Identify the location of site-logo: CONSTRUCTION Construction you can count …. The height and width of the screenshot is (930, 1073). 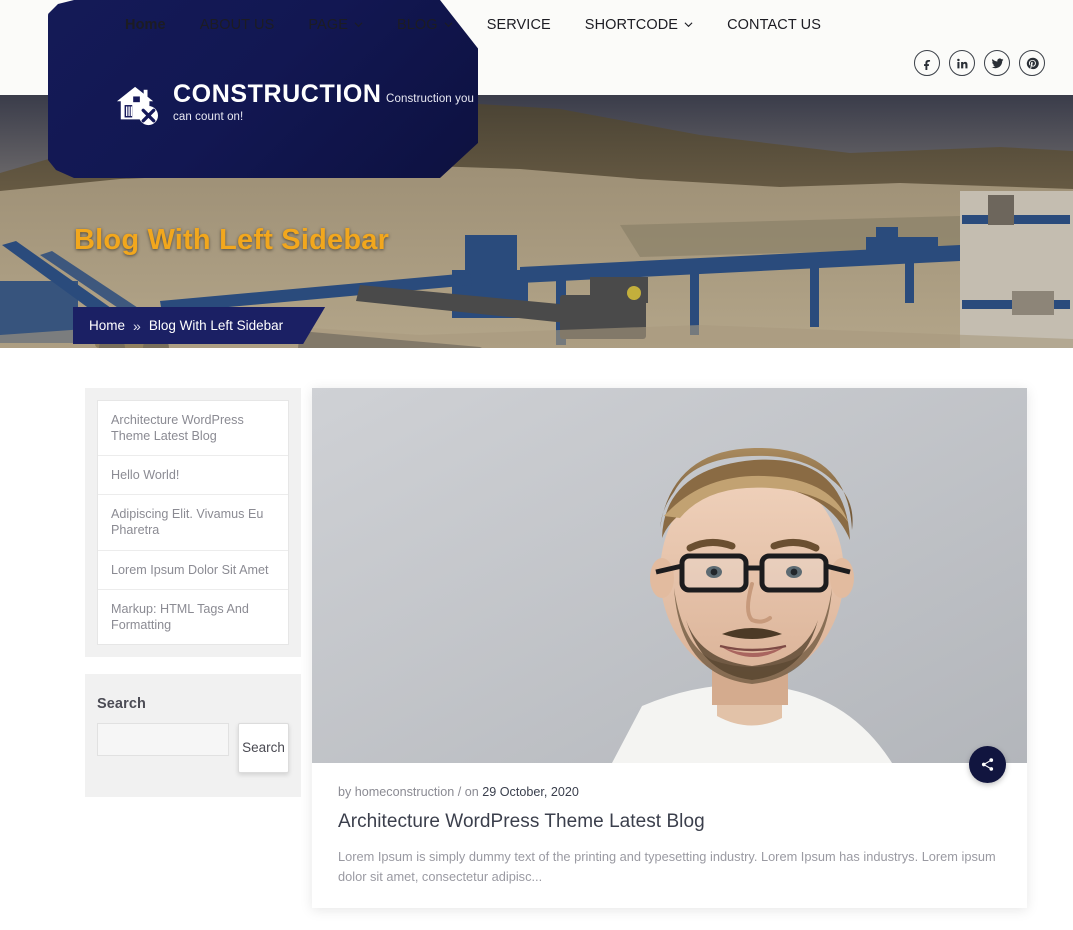
(296, 103).